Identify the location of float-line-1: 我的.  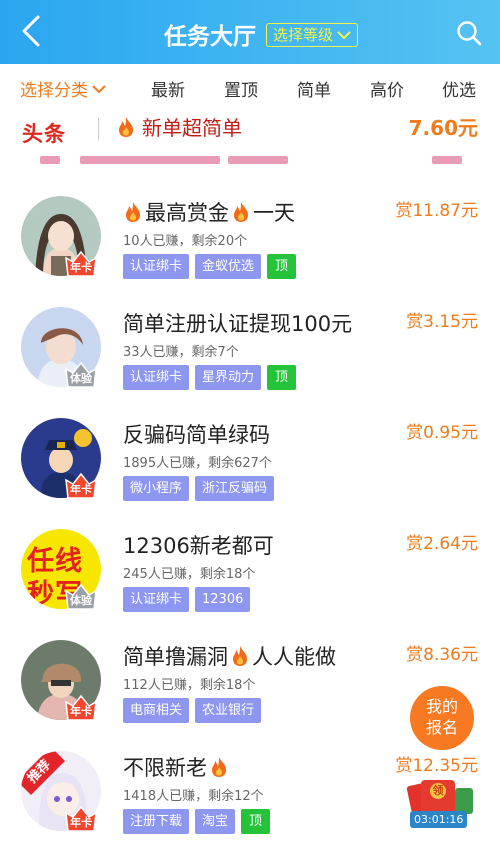
(441, 706).